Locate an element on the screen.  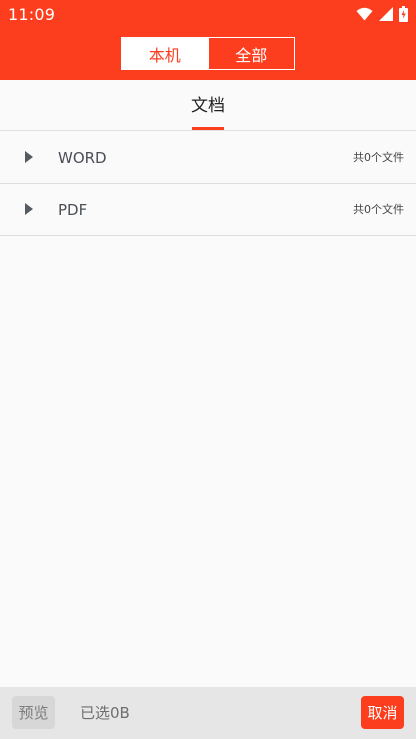
selected-size-text: 已选0B is located at coordinates (105, 713).